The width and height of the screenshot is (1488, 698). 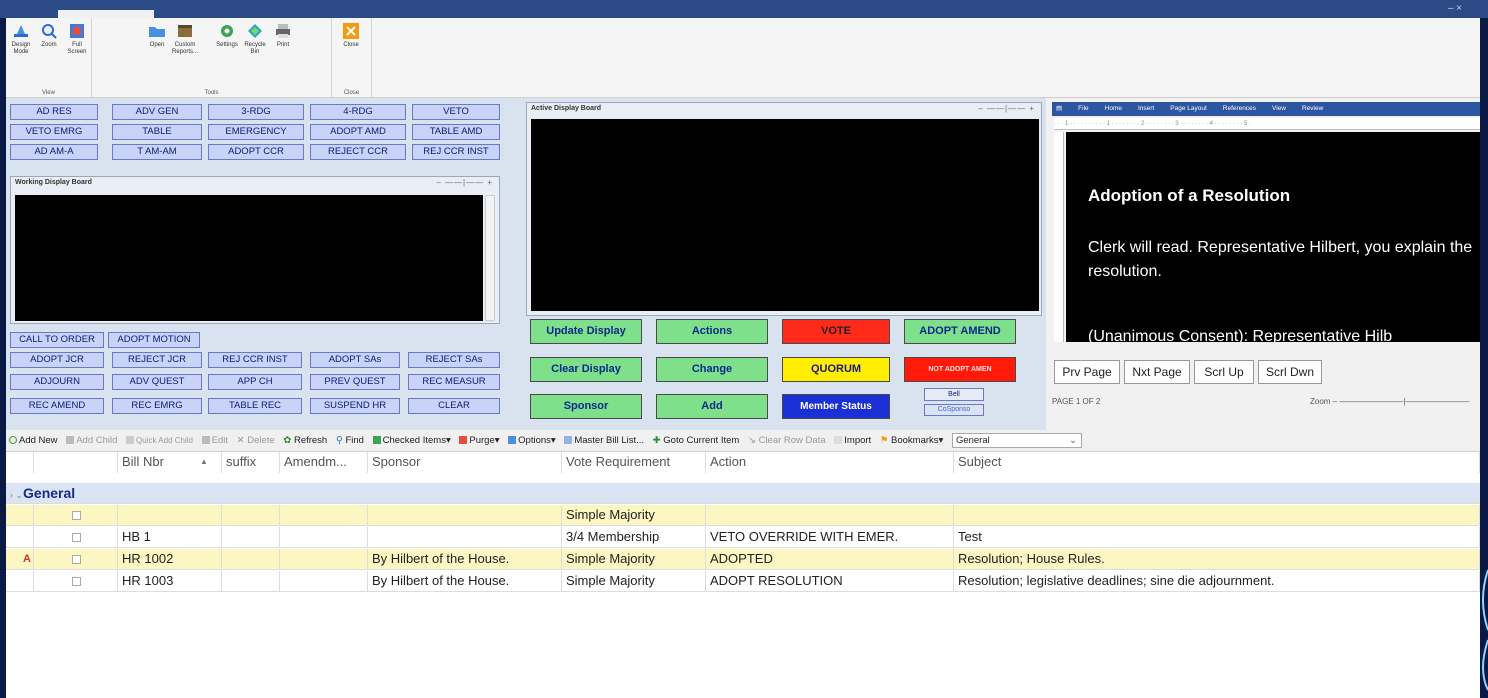 What do you see at coordinates (1113, 108) in the screenshot?
I see `word-menu-home: Home` at bounding box center [1113, 108].